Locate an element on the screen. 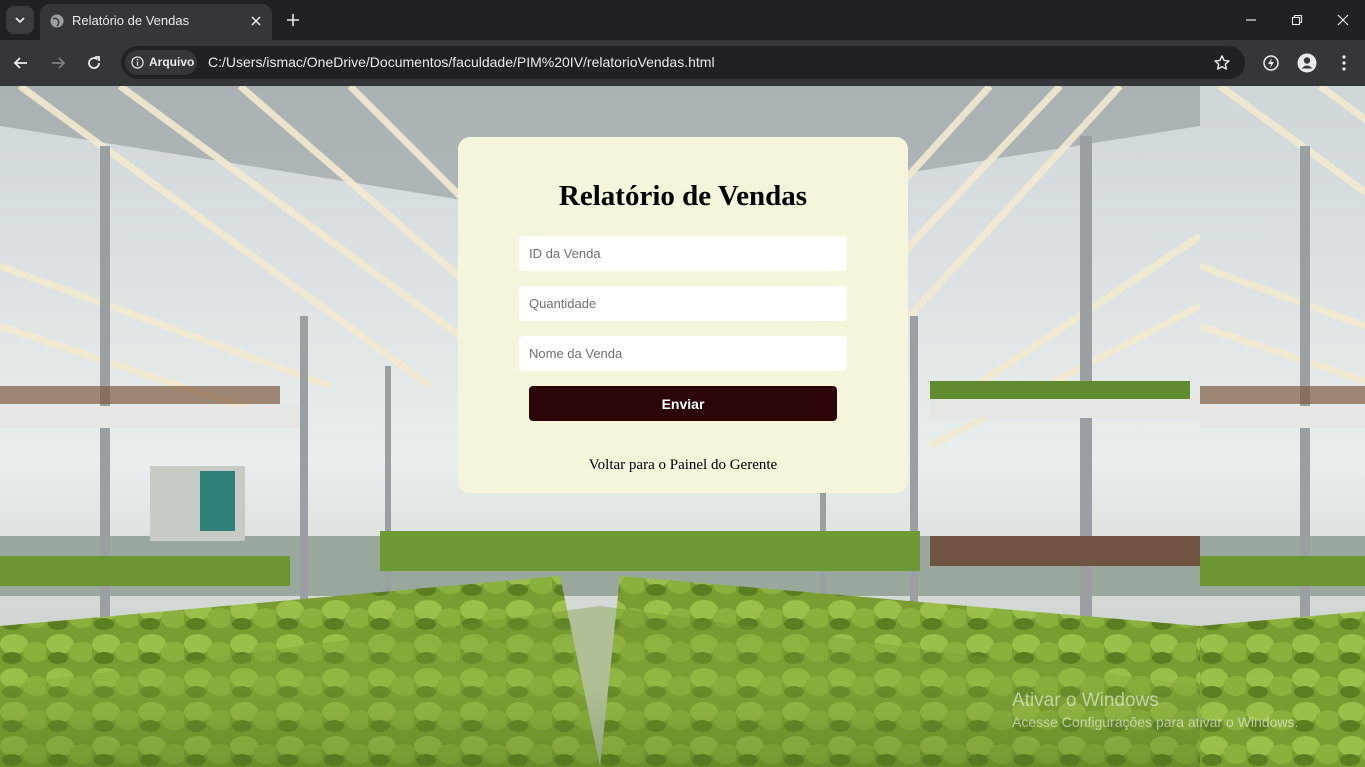 This screenshot has height=767, width=1365. tab-strip: Relatório de Vendas is located at coordinates (682, 20).